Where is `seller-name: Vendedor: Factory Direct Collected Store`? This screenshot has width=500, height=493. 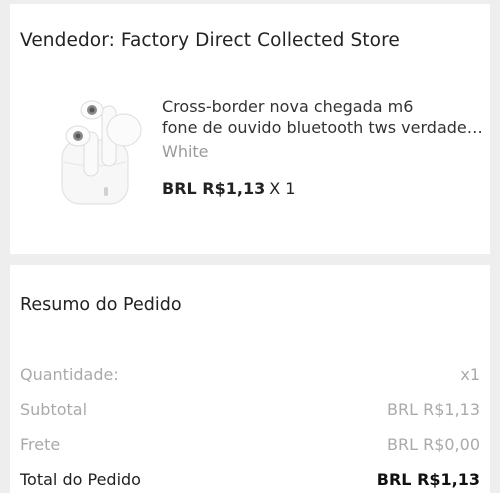 seller-name: Vendedor: Factory Direct Collected Store is located at coordinates (210, 40).